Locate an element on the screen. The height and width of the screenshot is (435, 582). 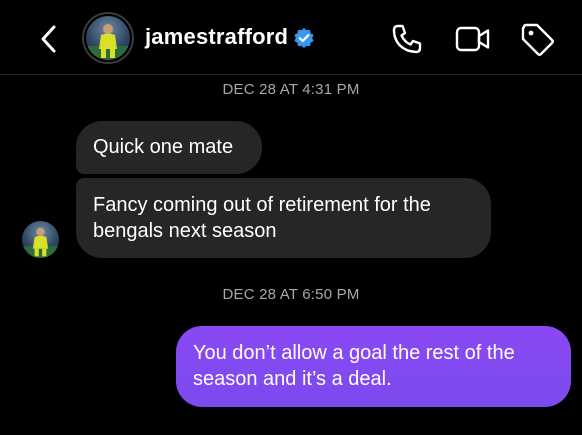
profile-avatar is located at coordinates (108, 38).